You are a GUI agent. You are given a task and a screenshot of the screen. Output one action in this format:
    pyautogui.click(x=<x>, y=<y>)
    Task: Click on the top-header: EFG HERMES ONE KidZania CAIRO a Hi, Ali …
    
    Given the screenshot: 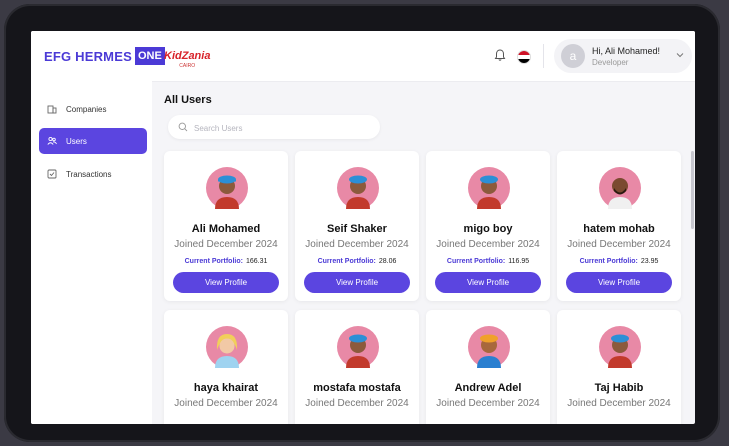 What is the action you would take?
    pyautogui.click(x=363, y=56)
    